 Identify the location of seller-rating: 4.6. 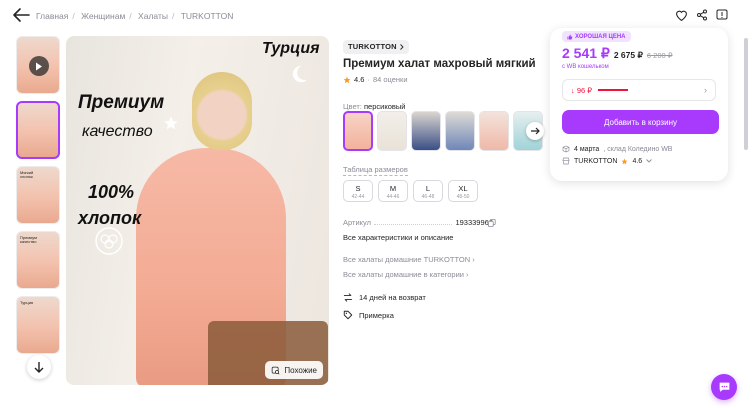
(637, 161).